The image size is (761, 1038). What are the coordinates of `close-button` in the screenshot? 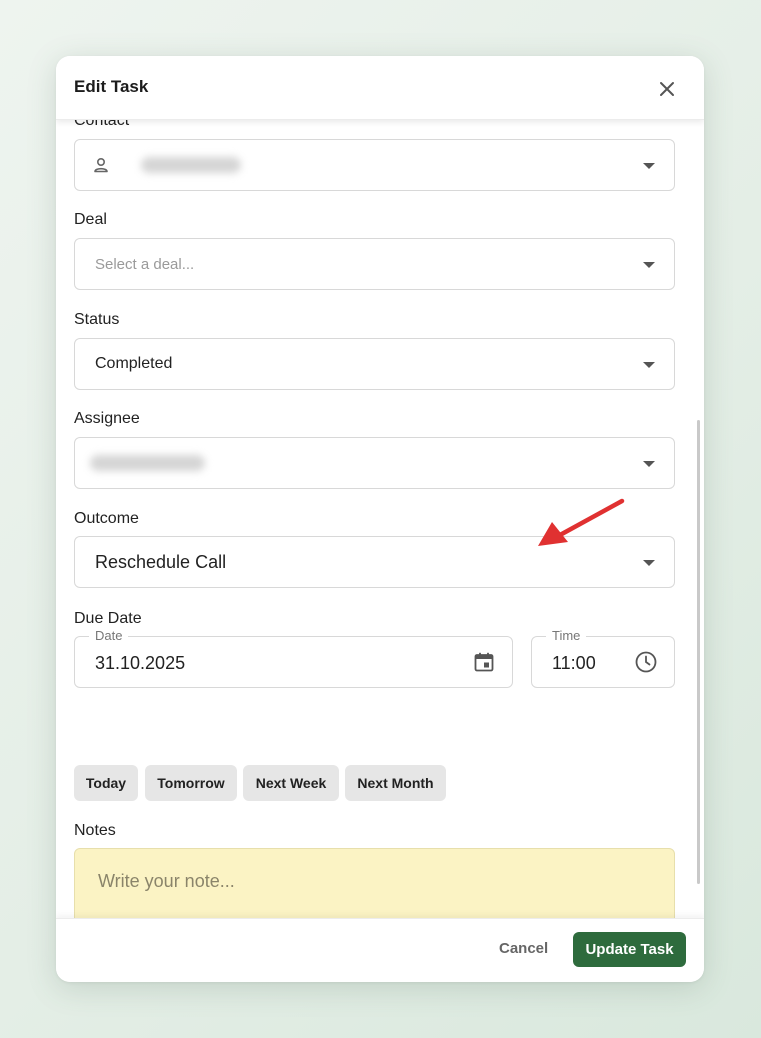 It's located at (667, 89).